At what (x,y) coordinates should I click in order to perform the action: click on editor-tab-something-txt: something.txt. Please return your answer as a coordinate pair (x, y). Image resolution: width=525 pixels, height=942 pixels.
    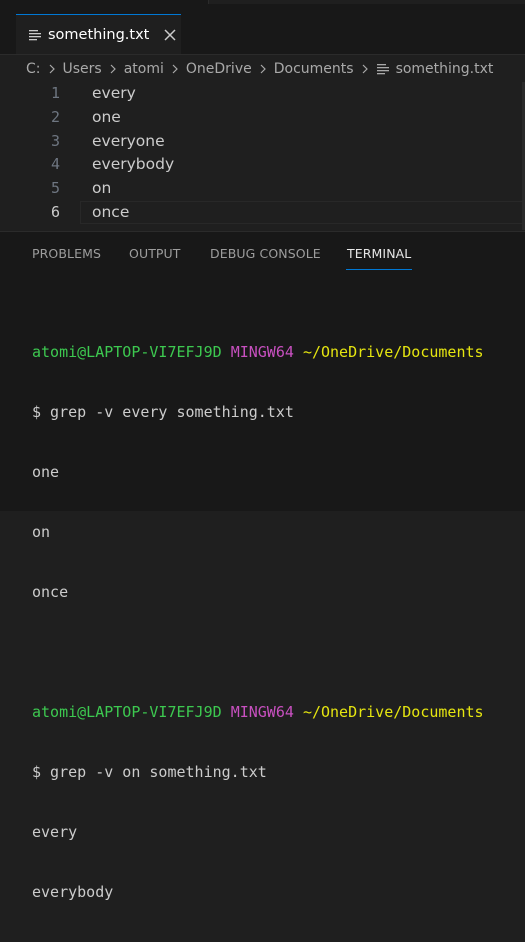
    Looking at the image, I should click on (98, 34).